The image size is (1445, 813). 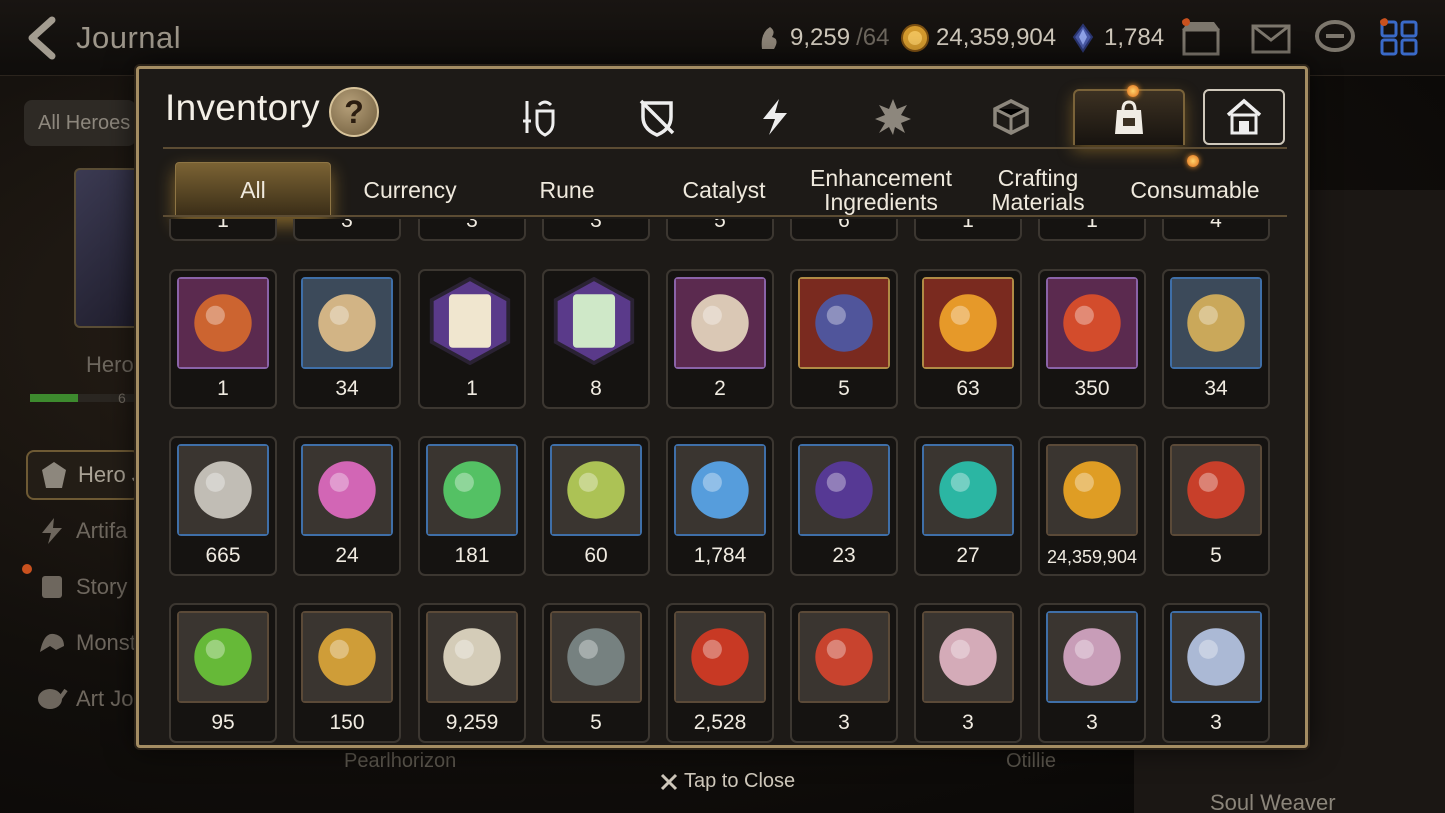 What do you see at coordinates (821, 38) in the screenshot?
I see `stamina-counter: 9,259 /64` at bounding box center [821, 38].